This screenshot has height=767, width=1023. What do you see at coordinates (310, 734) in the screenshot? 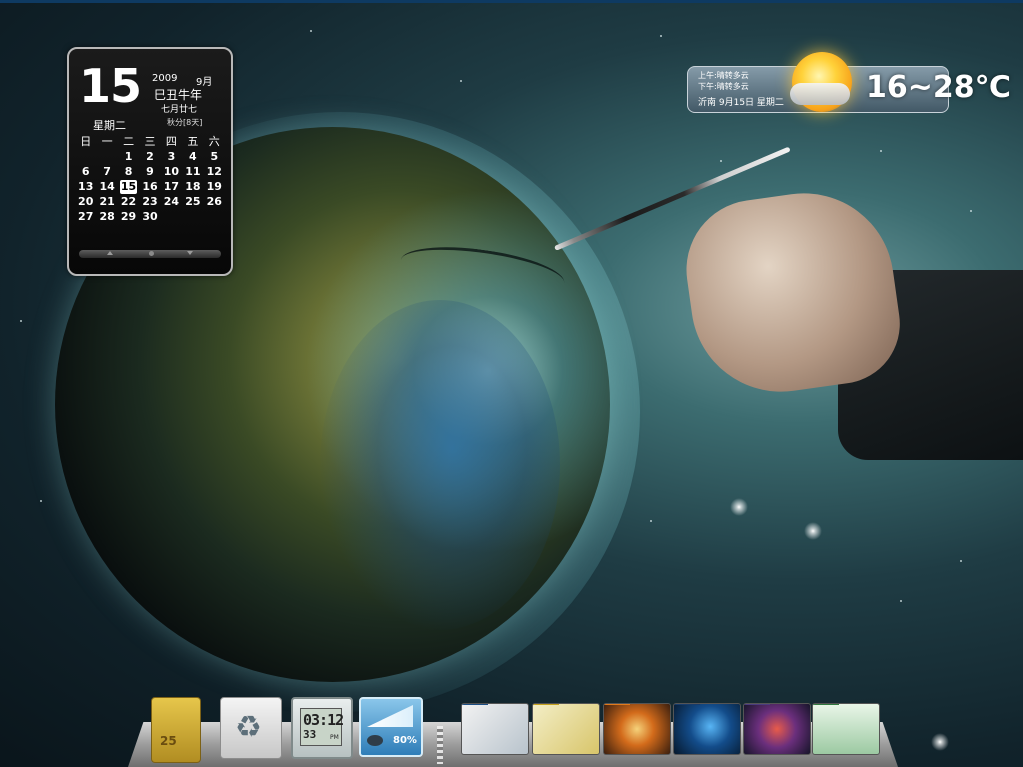
I see `clock-seconds: 33` at bounding box center [310, 734].